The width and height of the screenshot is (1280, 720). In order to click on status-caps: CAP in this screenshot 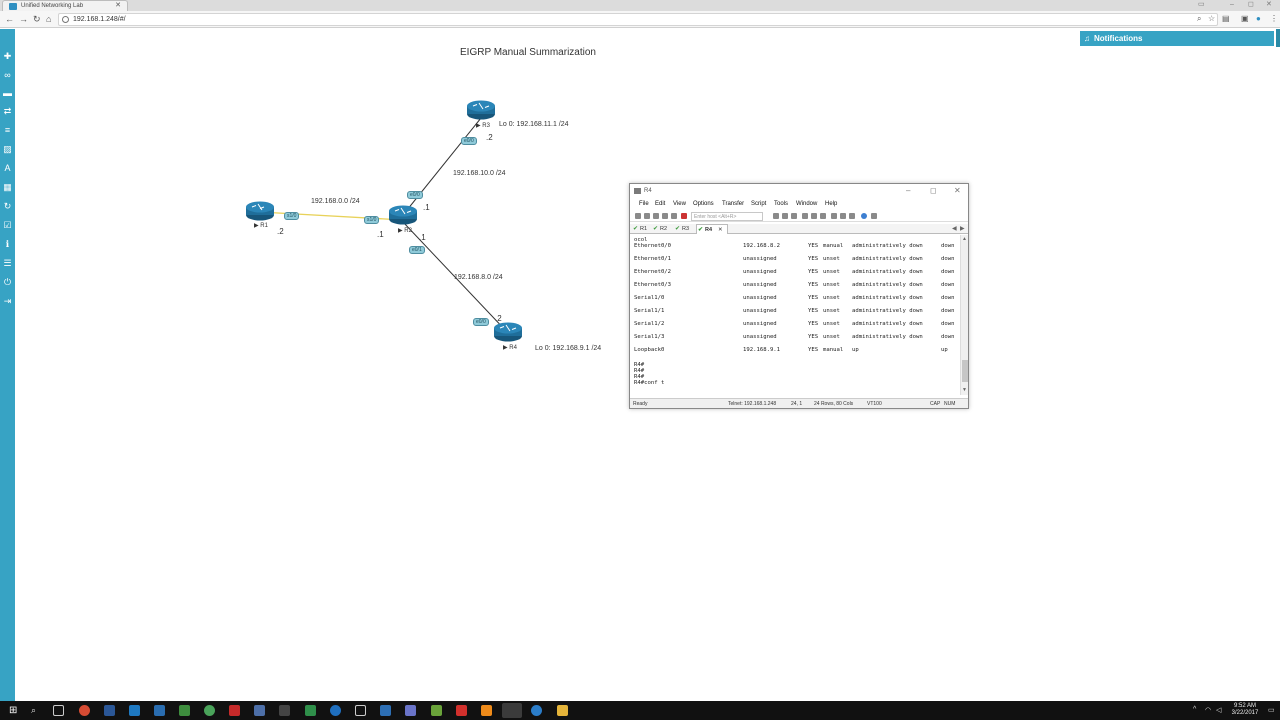, I will do `click(935, 404)`.